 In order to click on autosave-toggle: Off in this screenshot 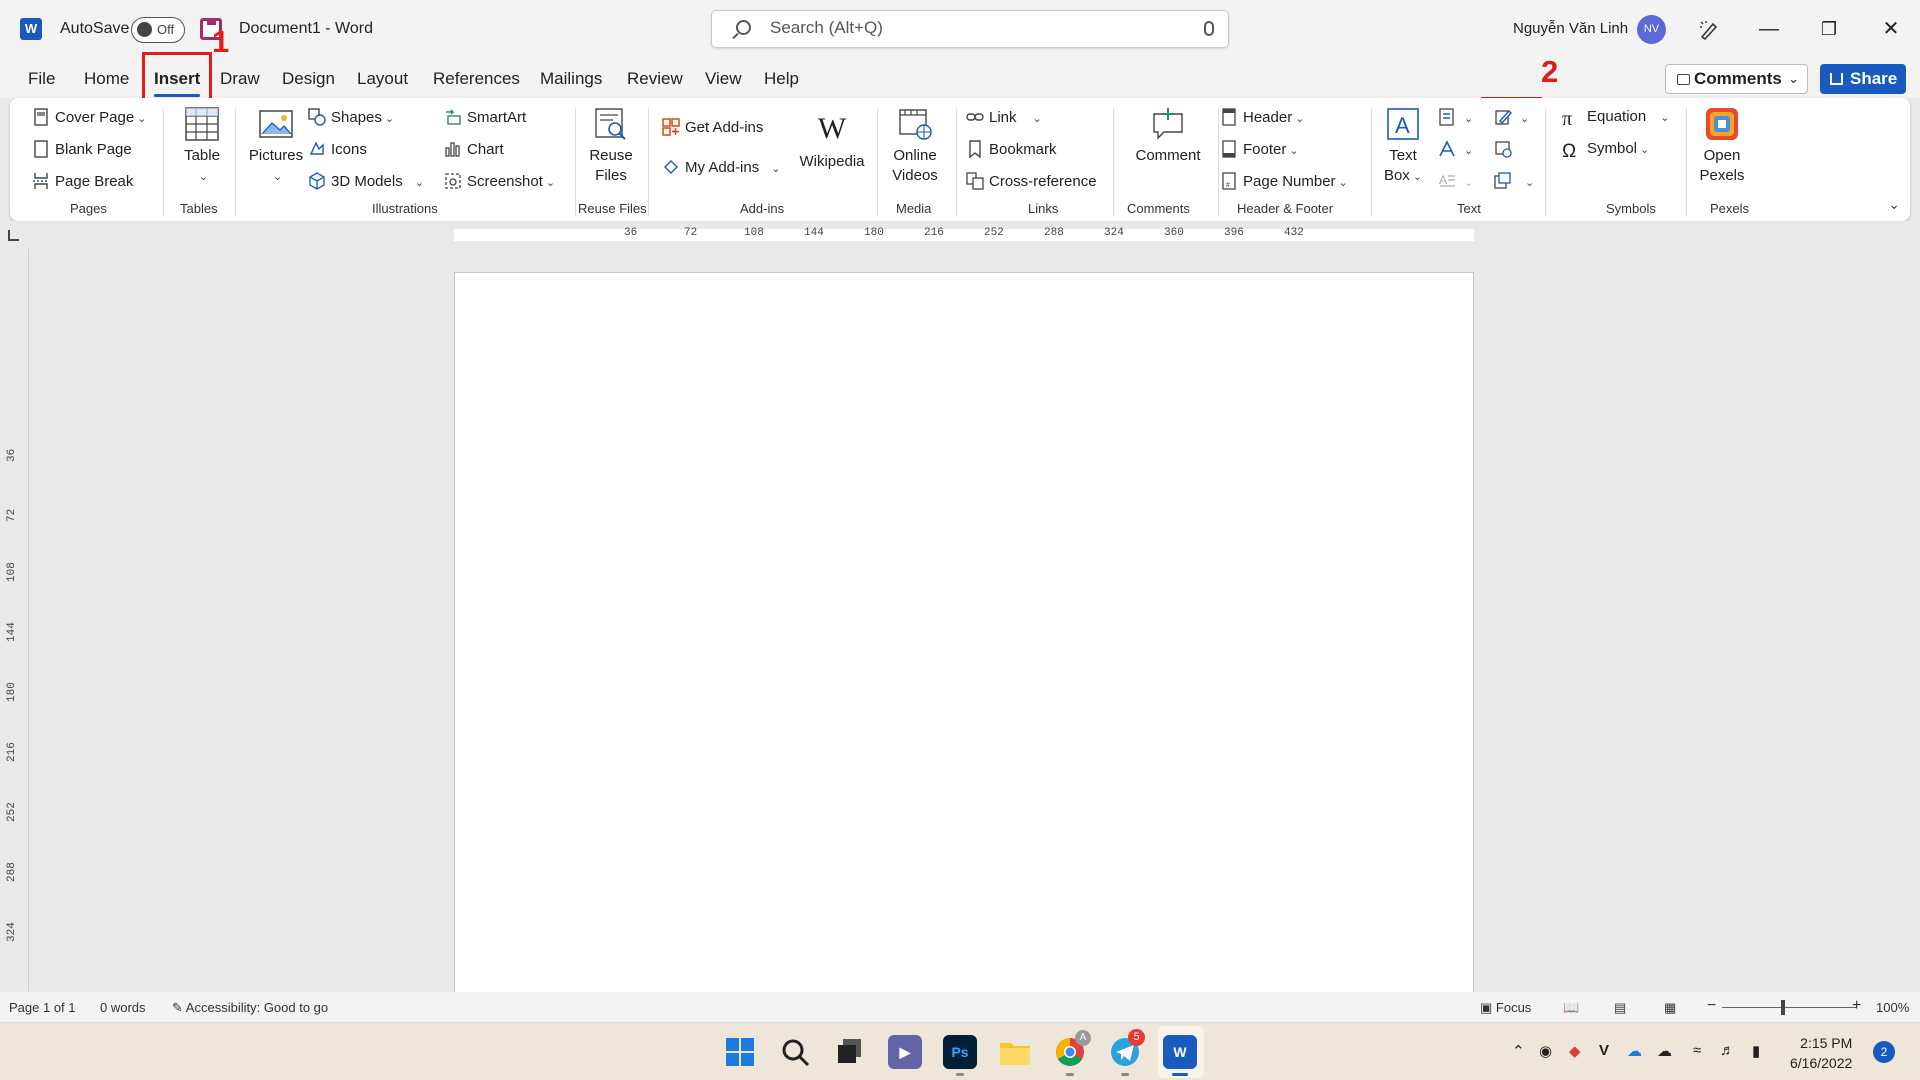, I will do `click(158, 30)`.